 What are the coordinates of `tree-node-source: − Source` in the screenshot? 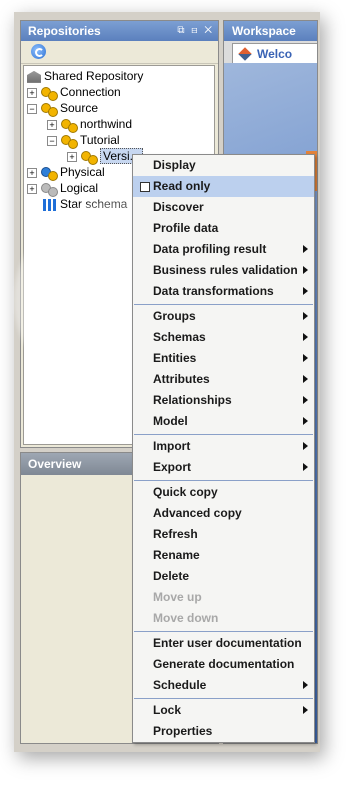 It's located at (62, 108).